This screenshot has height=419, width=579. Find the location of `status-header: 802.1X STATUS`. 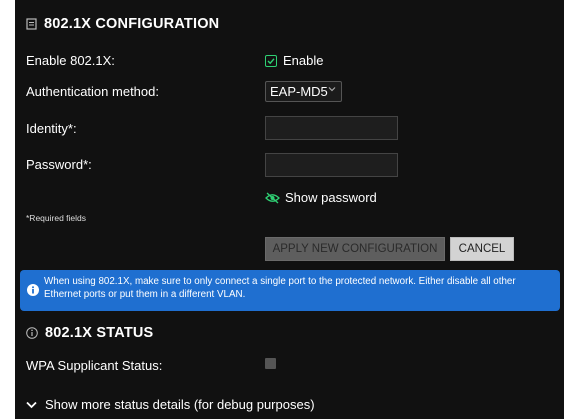

status-header: 802.1X STATUS is located at coordinates (89, 333).